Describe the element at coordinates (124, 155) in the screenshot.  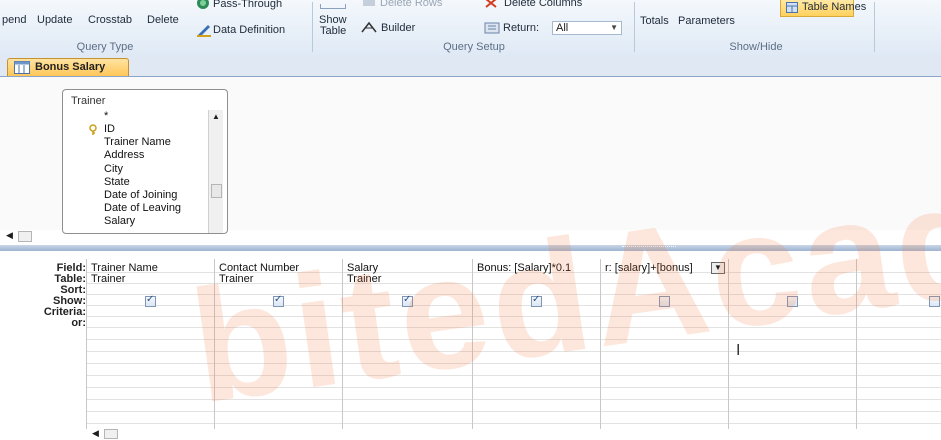
I see `field-address: Address` at that location.